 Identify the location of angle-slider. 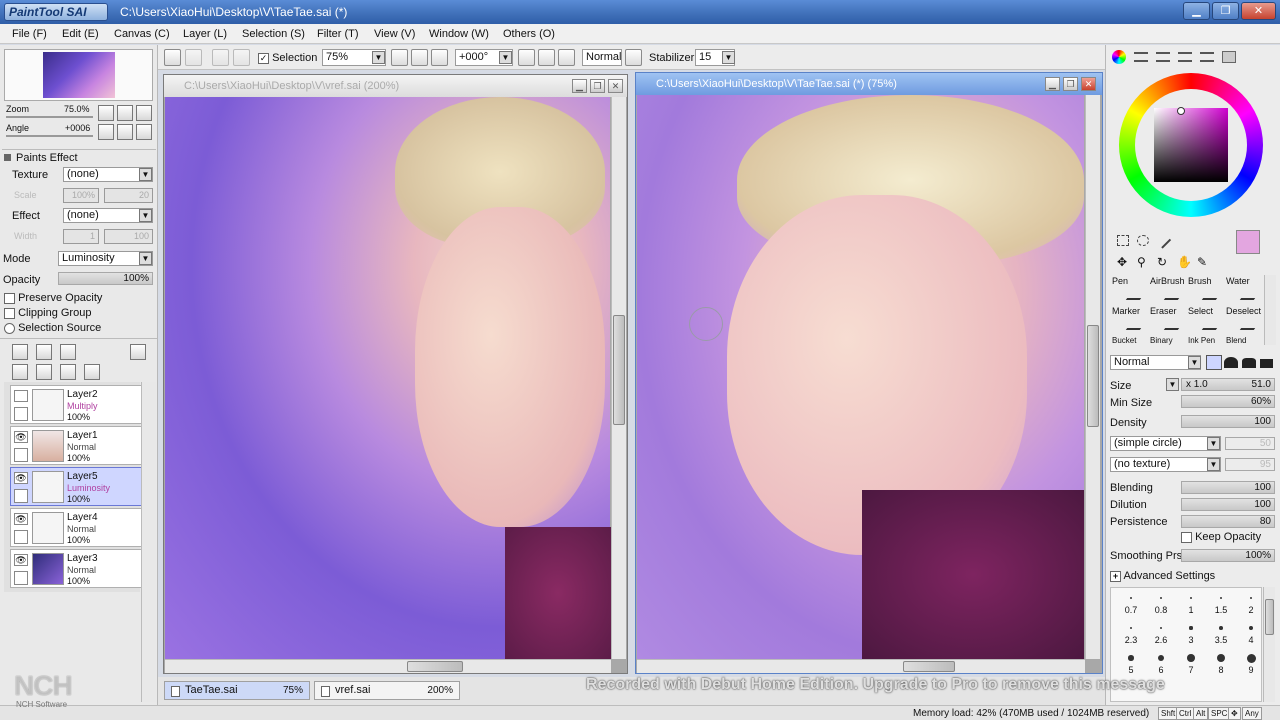
(49, 136).